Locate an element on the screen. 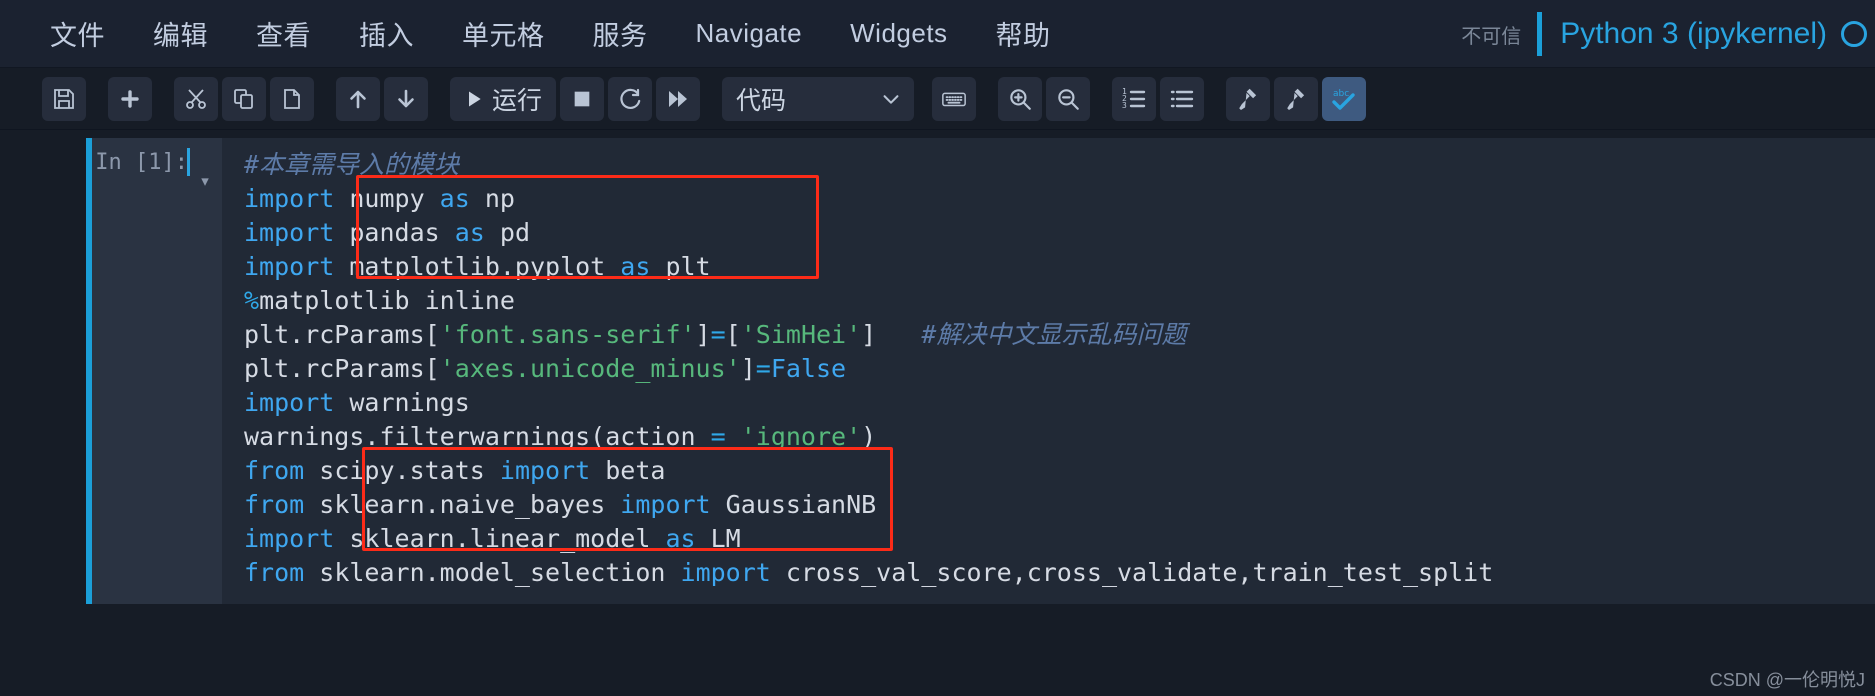 The image size is (1875, 696). paste-button is located at coordinates (292, 98).